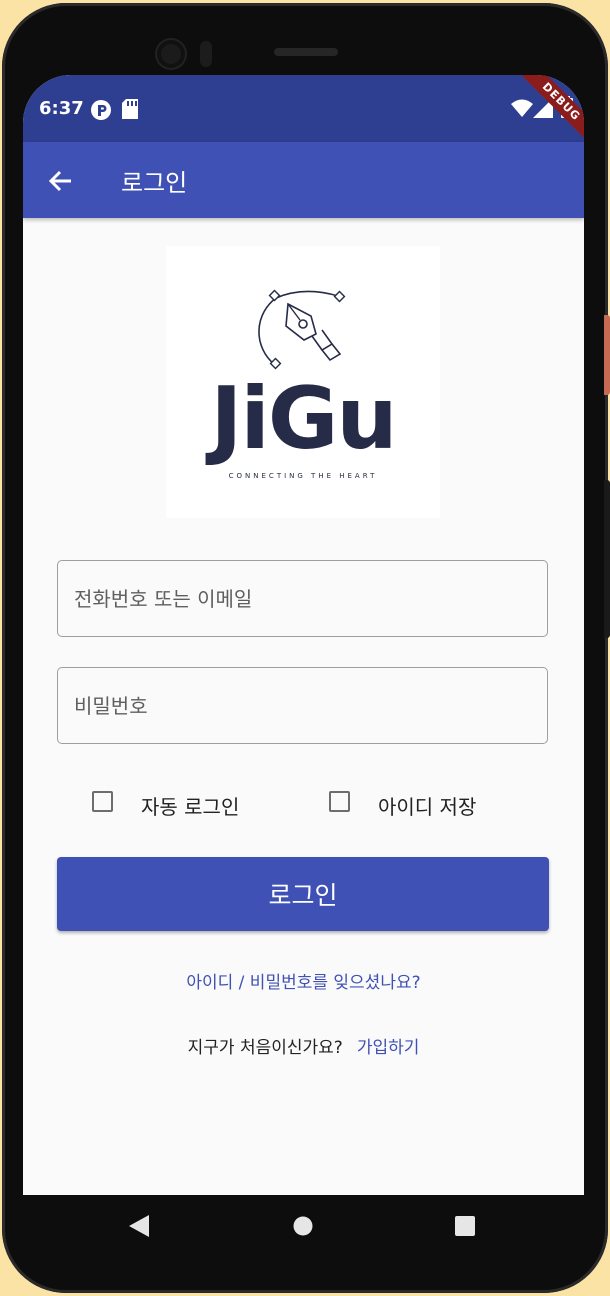  Describe the element at coordinates (303, 419) in the screenshot. I see `logo-wordmark: JiGu` at that location.